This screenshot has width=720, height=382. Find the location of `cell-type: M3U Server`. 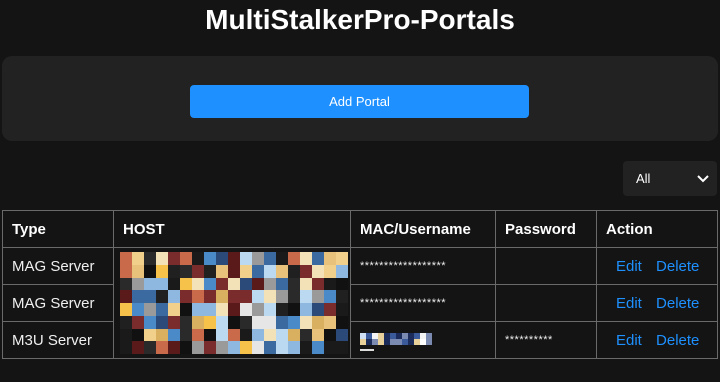

cell-type: M3U Server is located at coordinates (58, 340).